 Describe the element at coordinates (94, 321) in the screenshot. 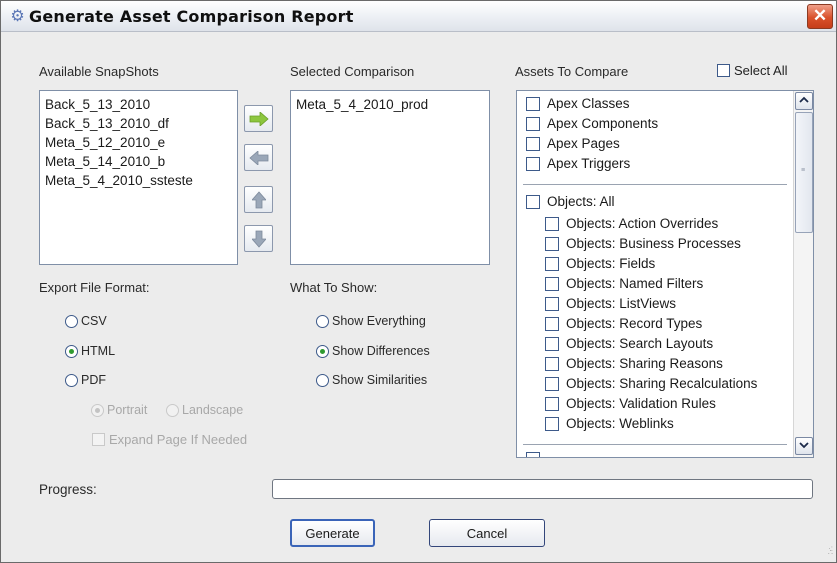

I see `radio-label: CSV` at that location.